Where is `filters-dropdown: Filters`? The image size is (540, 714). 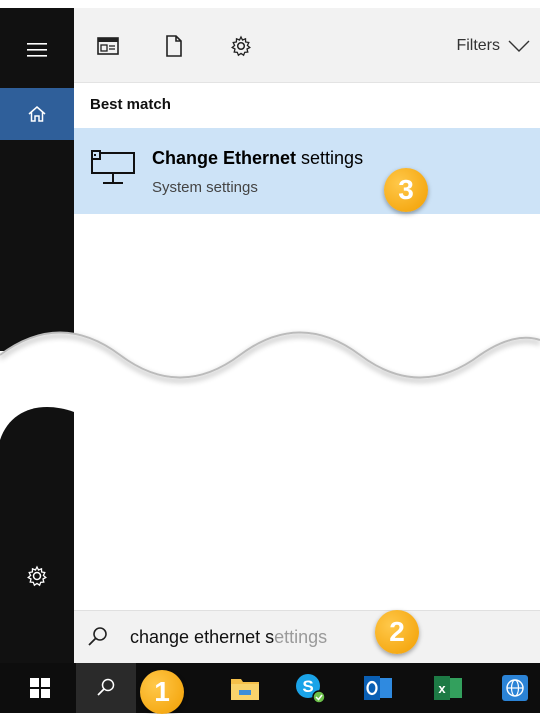
filters-dropdown: Filters is located at coordinates (493, 46).